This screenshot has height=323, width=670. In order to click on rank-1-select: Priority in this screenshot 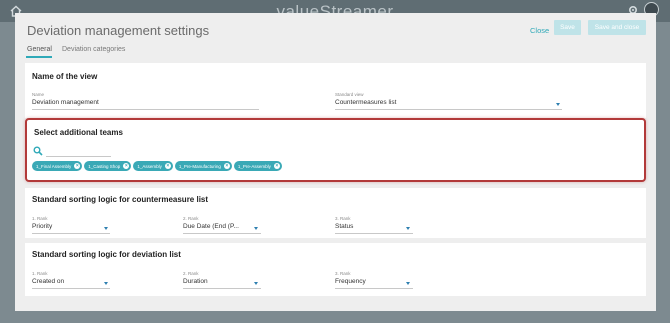, I will do `click(42, 226)`.